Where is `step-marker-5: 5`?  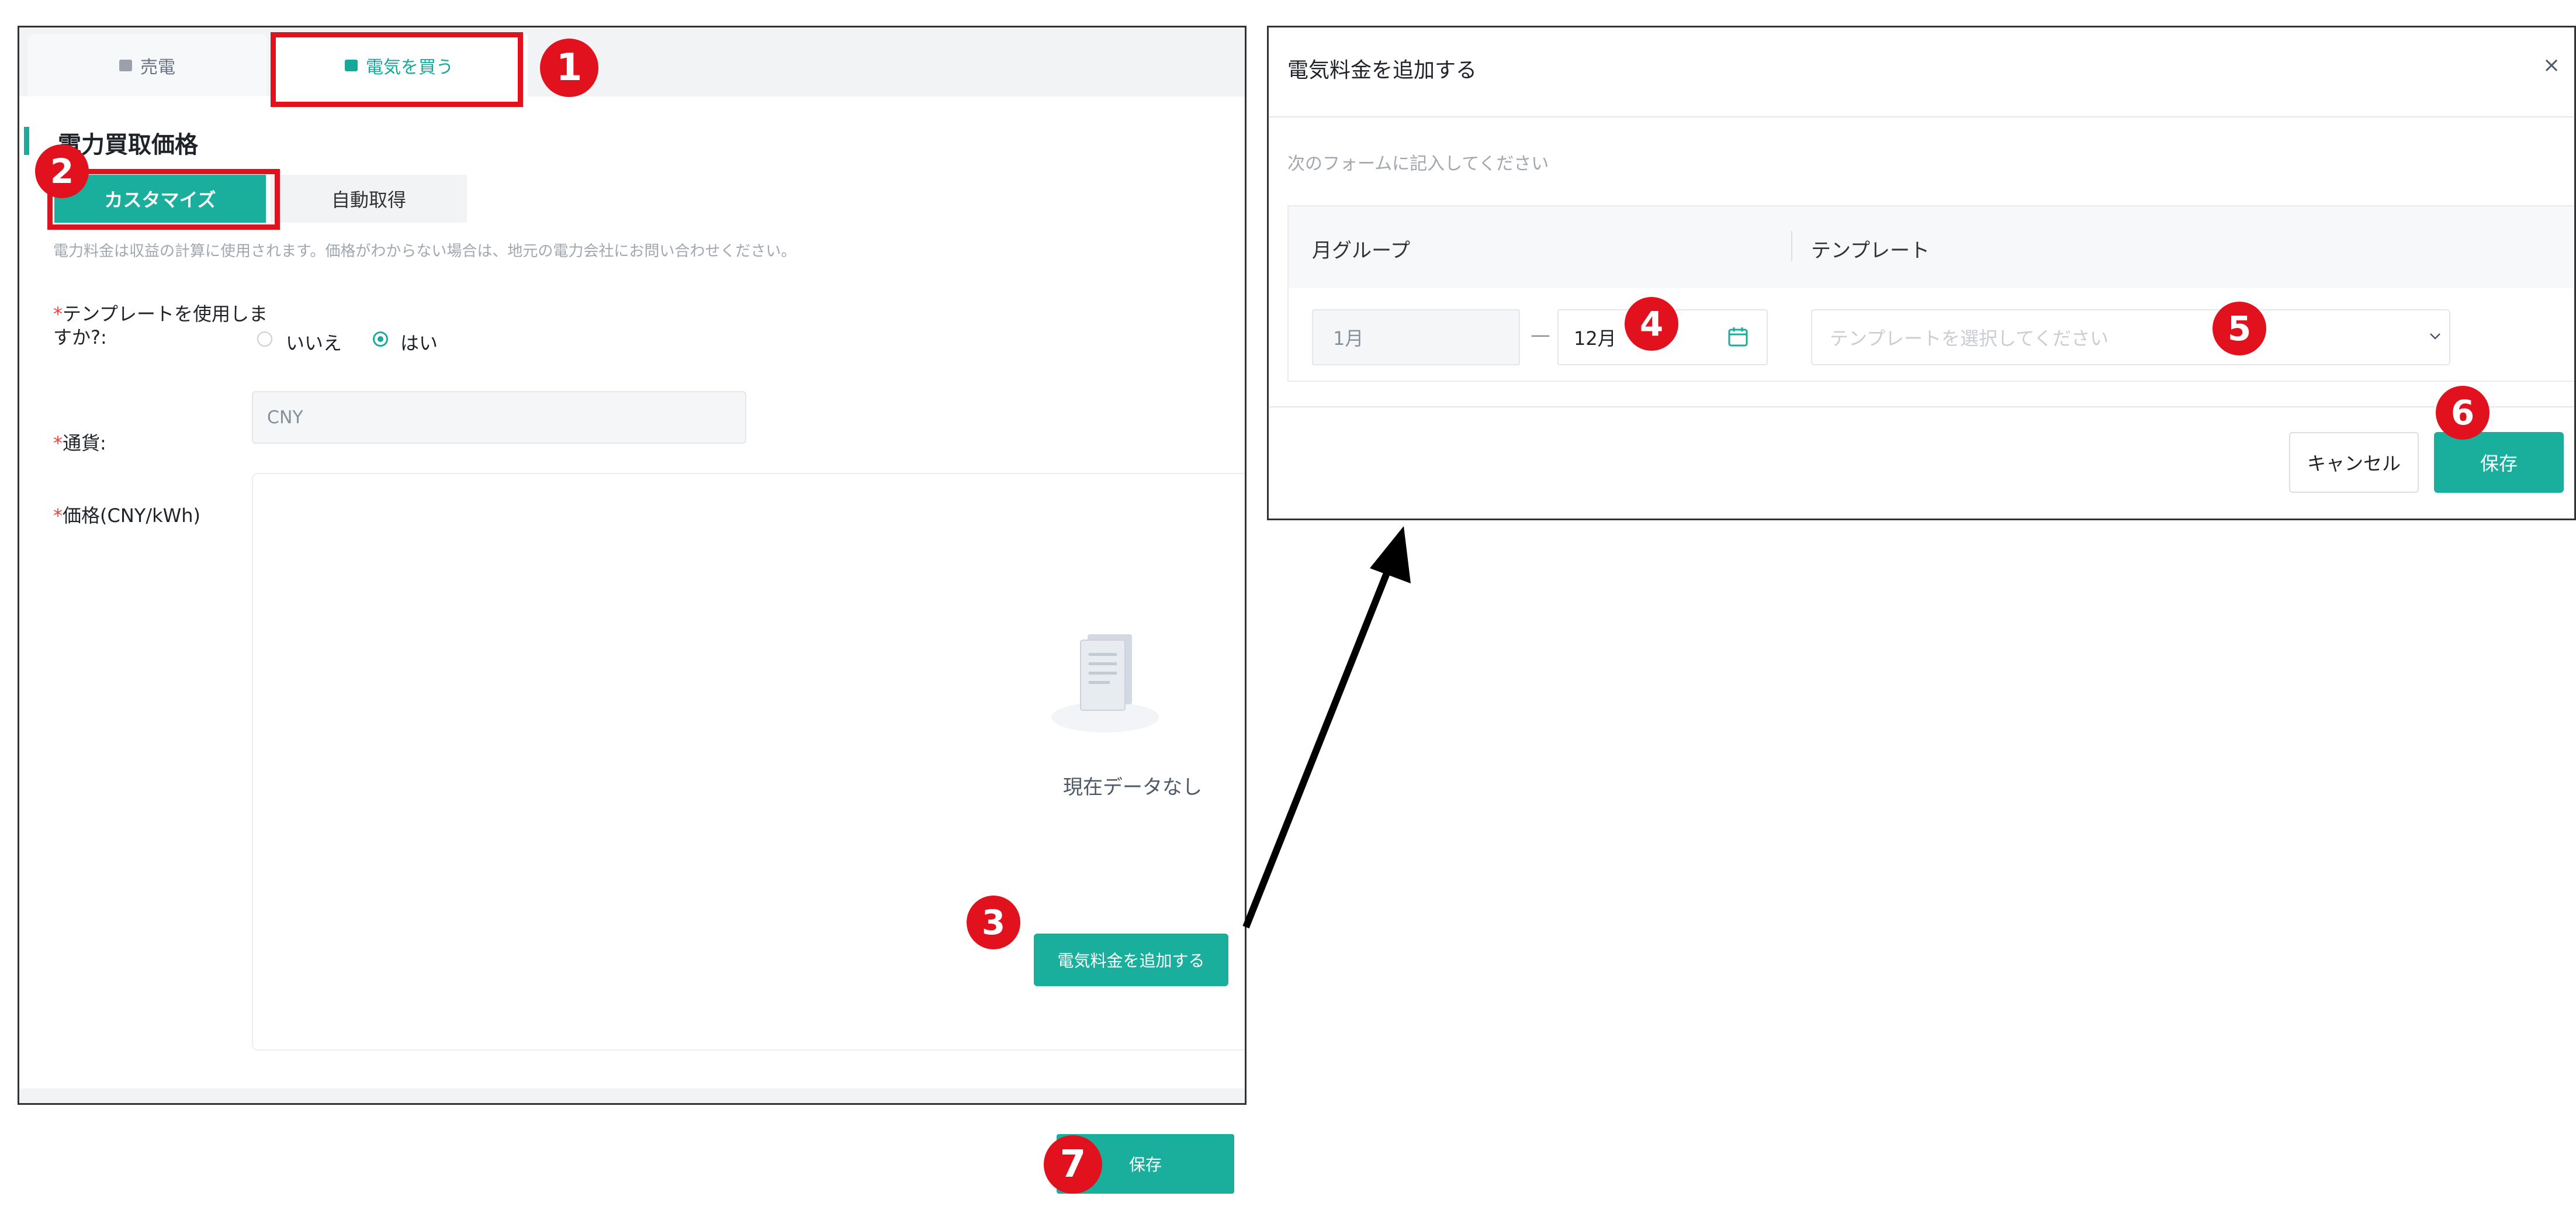
step-marker-5: 5 is located at coordinates (2239, 328).